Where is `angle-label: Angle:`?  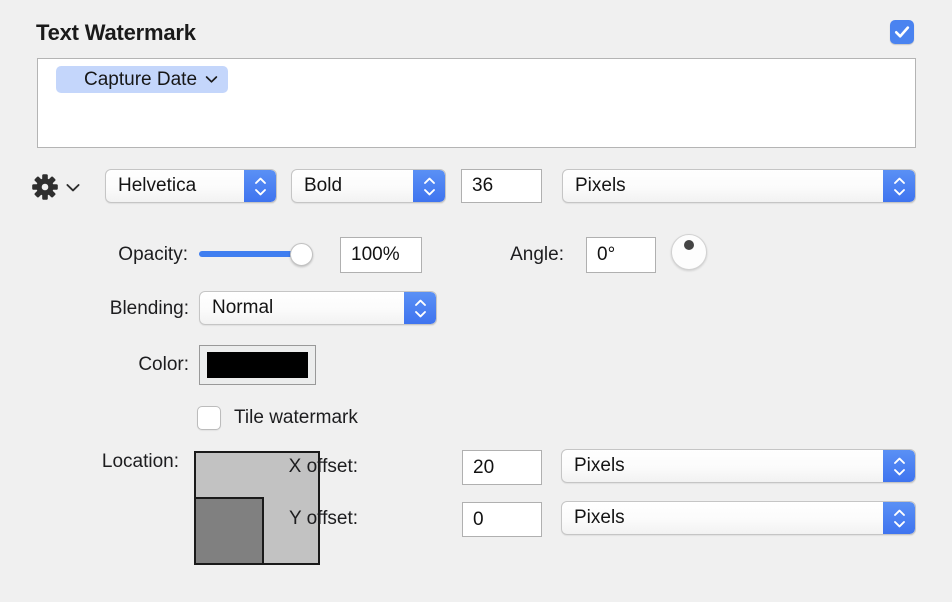 angle-label: Angle: is located at coordinates (537, 254).